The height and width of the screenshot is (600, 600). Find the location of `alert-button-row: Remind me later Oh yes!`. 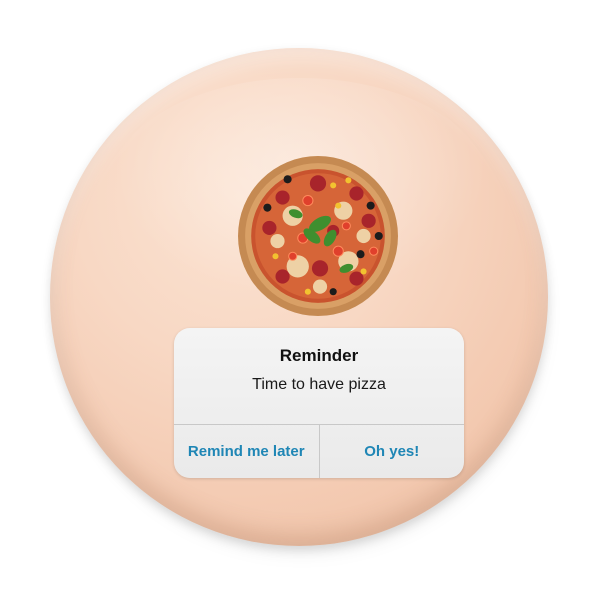

alert-button-row: Remind me later Oh yes! is located at coordinates (319, 451).